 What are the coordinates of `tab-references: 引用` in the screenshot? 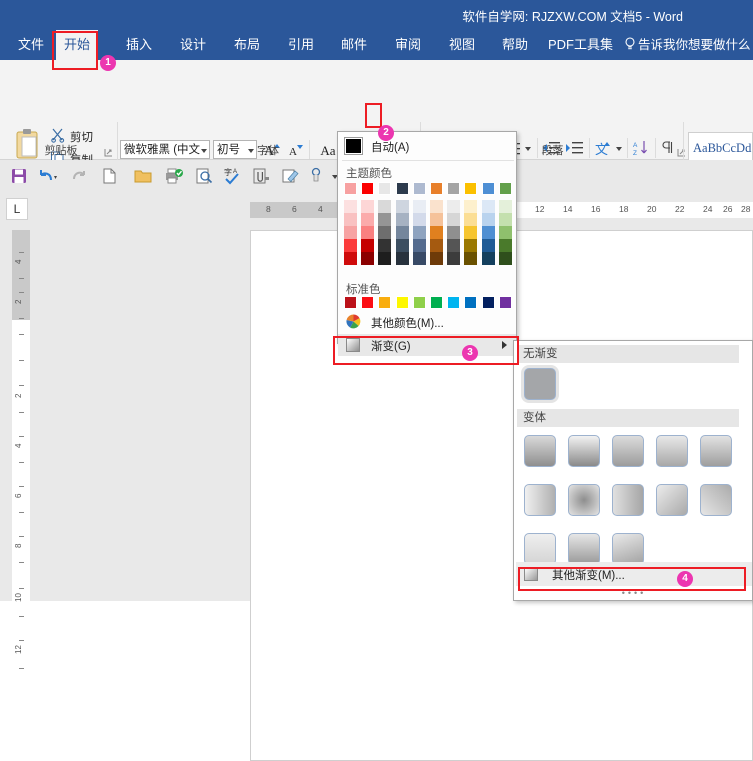 It's located at (301, 45).